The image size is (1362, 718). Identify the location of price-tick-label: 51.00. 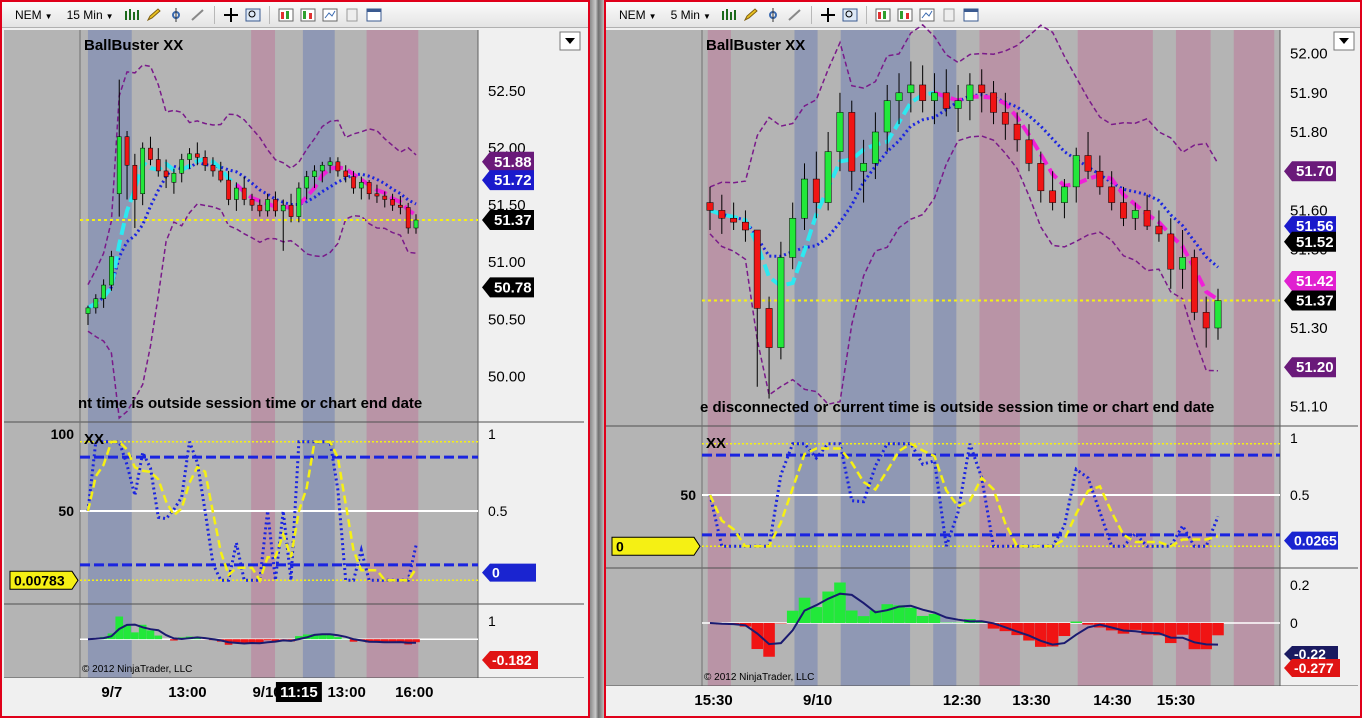
(507, 262).